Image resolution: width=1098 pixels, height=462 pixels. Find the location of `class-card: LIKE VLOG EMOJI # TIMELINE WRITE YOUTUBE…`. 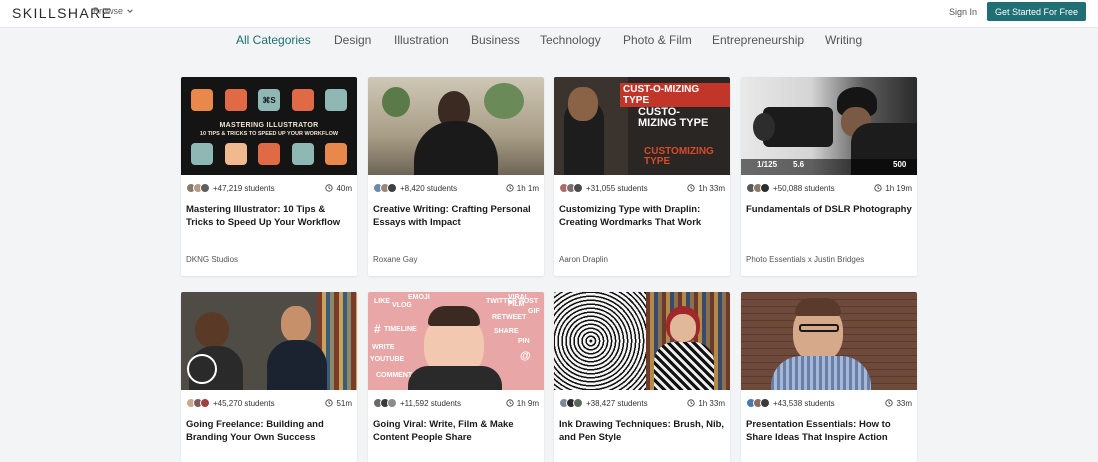

class-card: LIKE VLOG EMOJI # TIMELINE WRITE YOUTUBE… is located at coordinates (456, 377).